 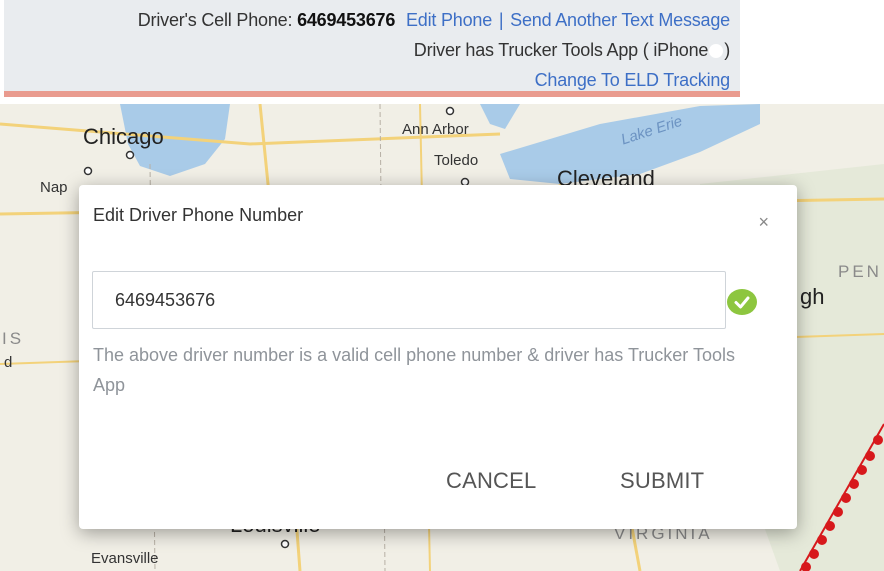 What do you see at coordinates (491, 481) in the screenshot?
I see `cancel-button: CANCEL` at bounding box center [491, 481].